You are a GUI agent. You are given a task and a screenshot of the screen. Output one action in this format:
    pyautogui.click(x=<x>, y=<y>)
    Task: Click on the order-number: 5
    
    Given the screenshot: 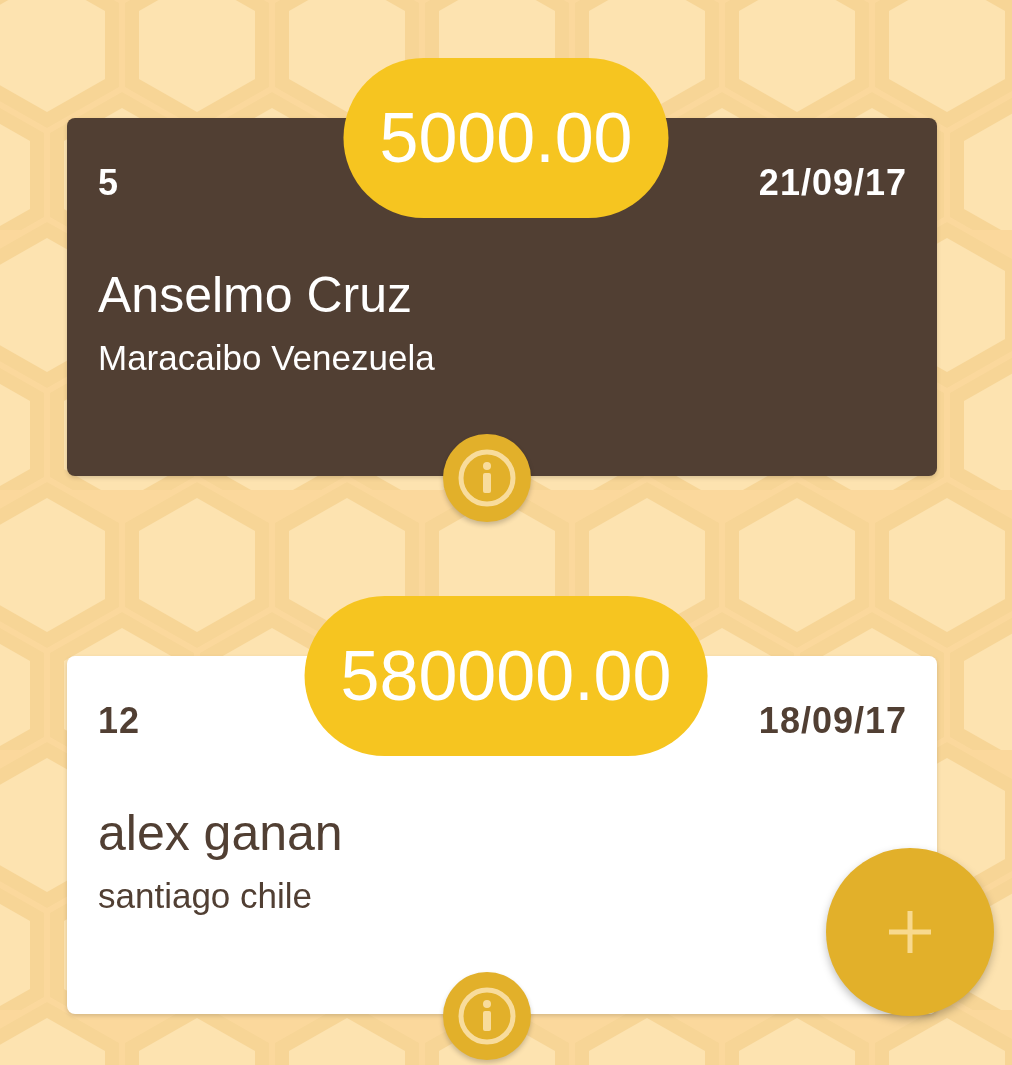 What is the action you would take?
    pyautogui.click(x=109, y=183)
    